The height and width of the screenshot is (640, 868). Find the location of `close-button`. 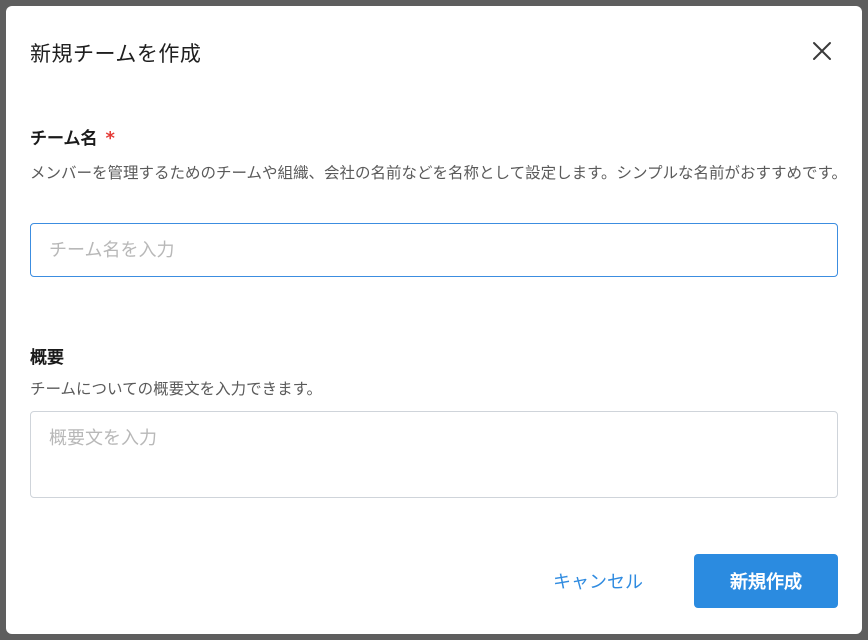

close-button is located at coordinates (822, 51).